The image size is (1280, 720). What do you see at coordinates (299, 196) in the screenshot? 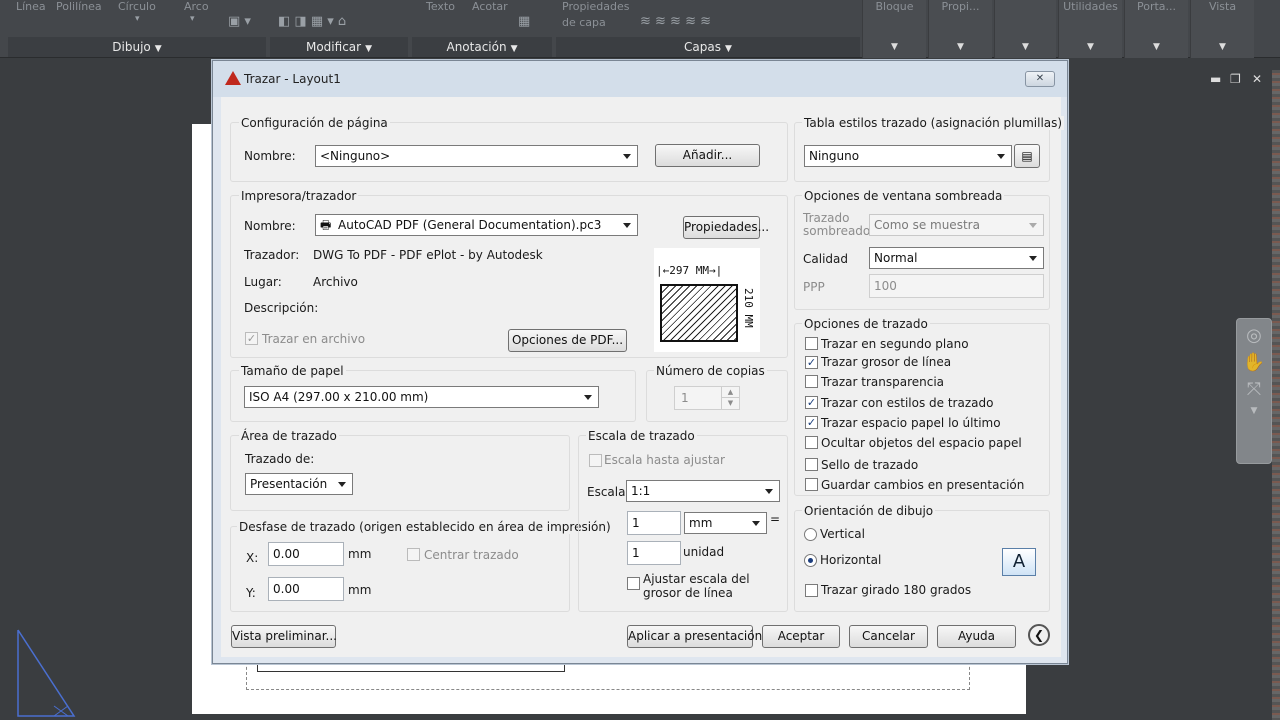
I see `printer-group-label: Impresora/trazador` at bounding box center [299, 196].